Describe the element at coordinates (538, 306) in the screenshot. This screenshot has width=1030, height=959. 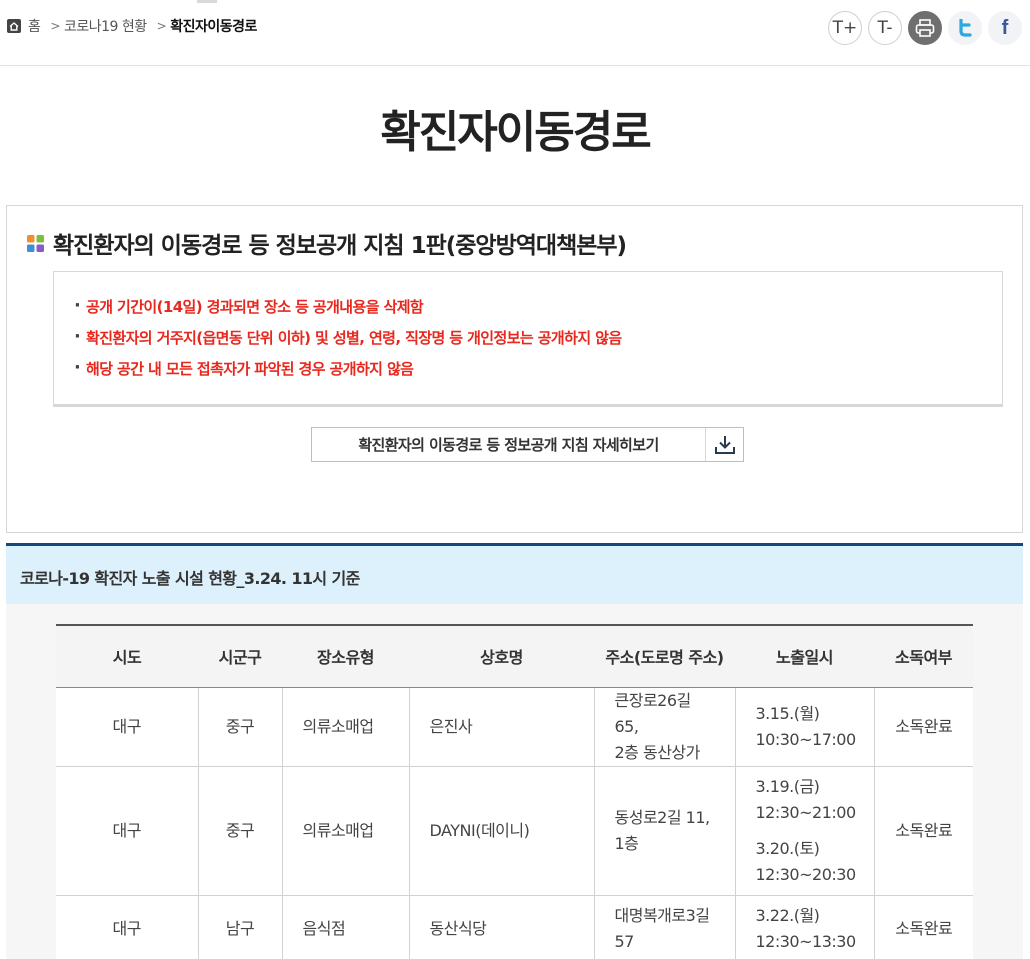
I see `notice-item: 공개 기간이(14일) 경과되면 장소 등 공개내용을 삭제함` at that location.